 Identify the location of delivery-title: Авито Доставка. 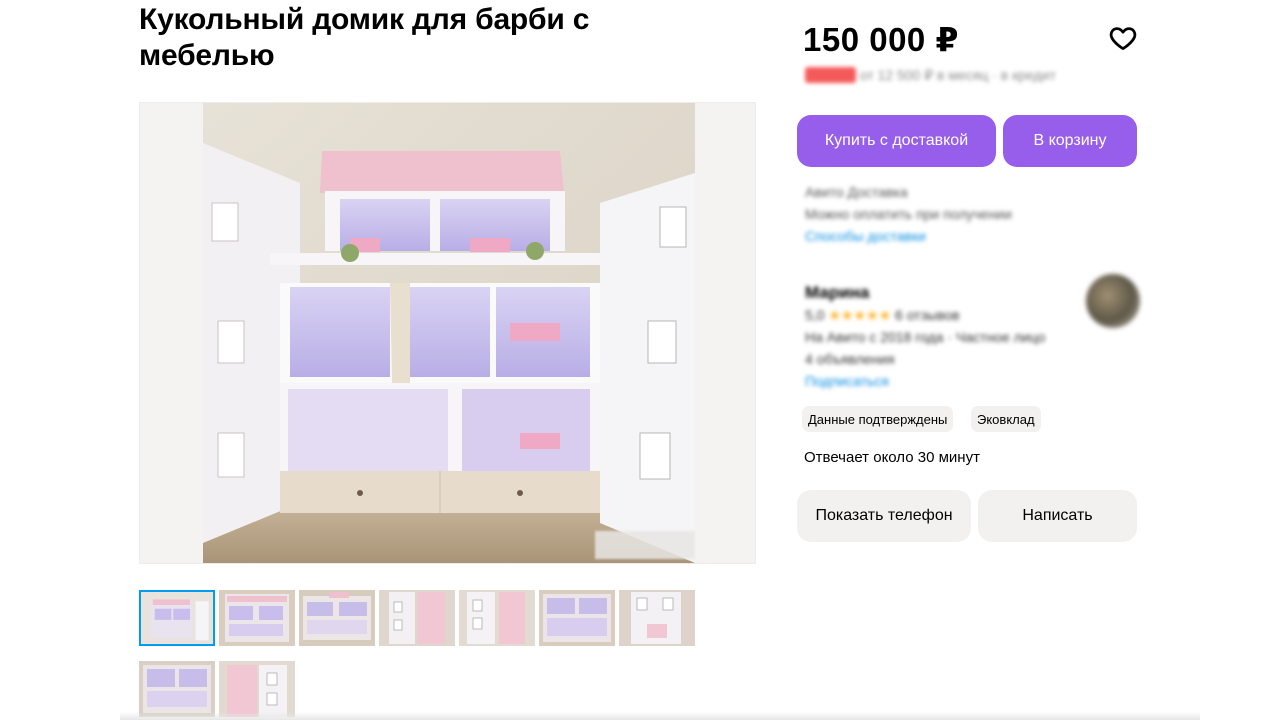
(856, 192).